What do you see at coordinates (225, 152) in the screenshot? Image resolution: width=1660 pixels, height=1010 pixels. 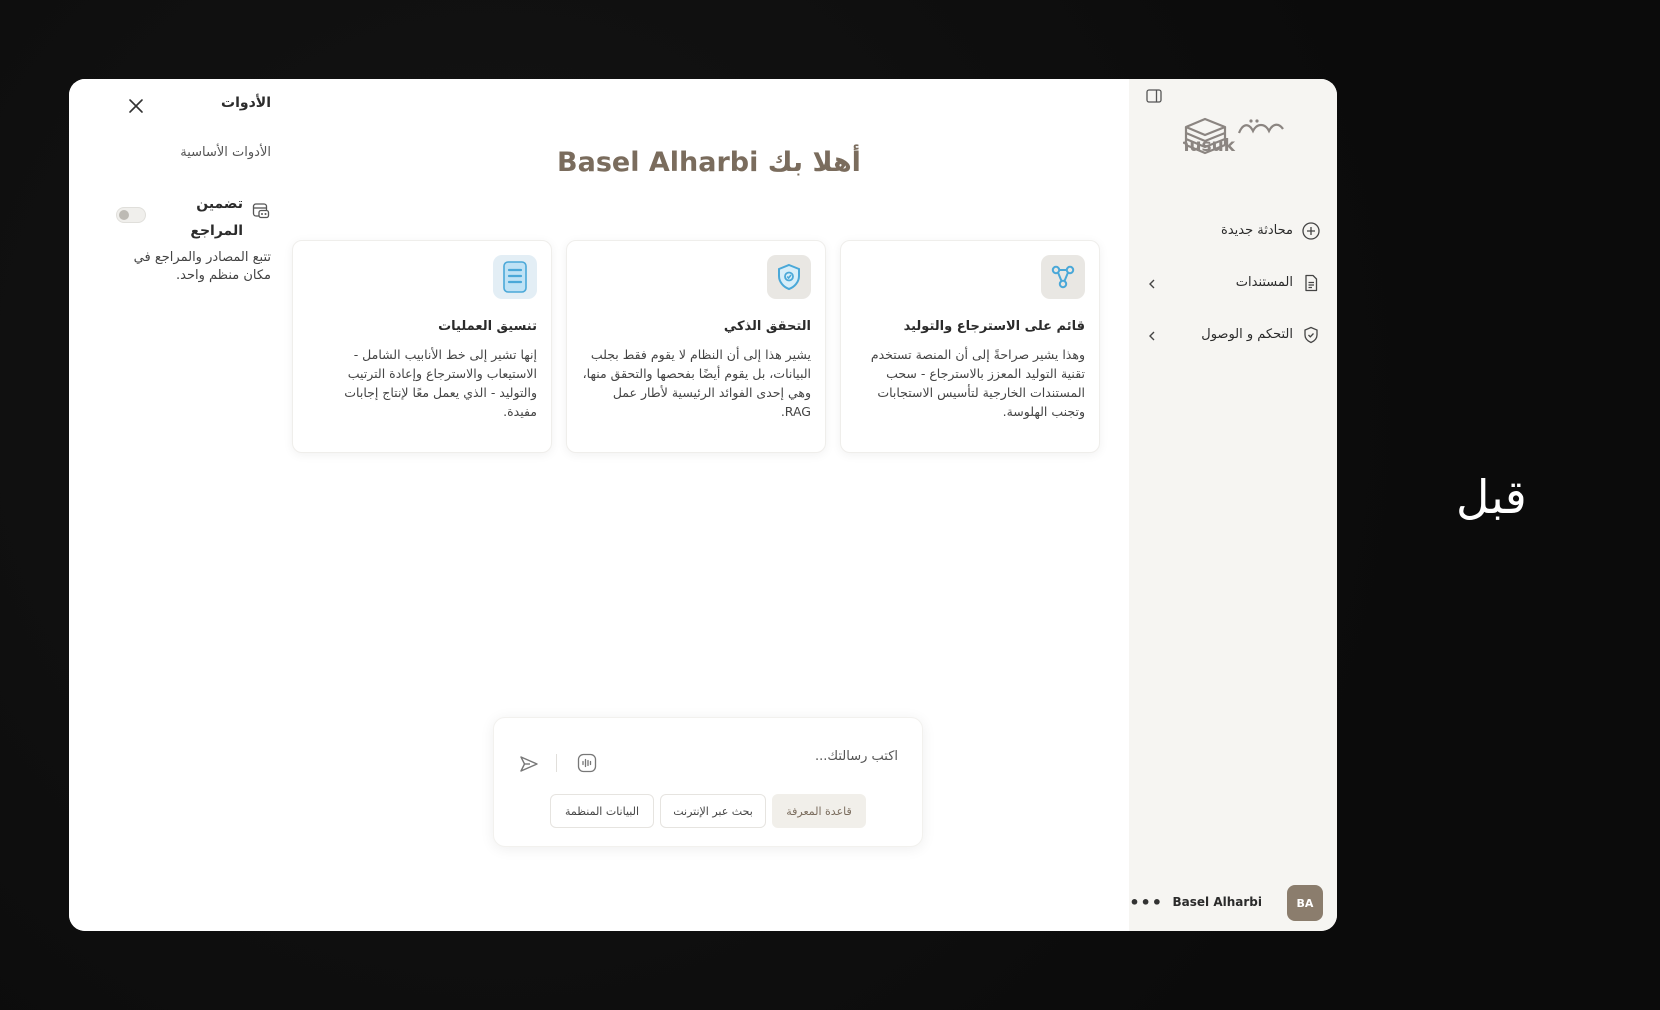 I see `tools-section-label: الأدوات الأساسية` at bounding box center [225, 152].